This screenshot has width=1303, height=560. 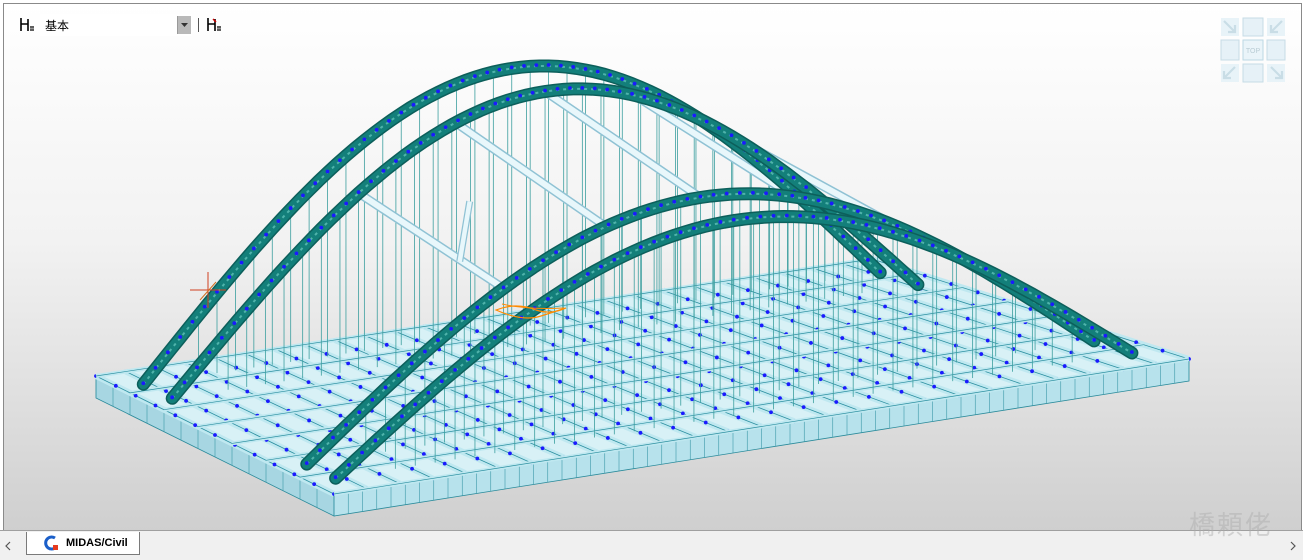 I want to click on view-set-dropdown: 基本, so click(x=116, y=25).